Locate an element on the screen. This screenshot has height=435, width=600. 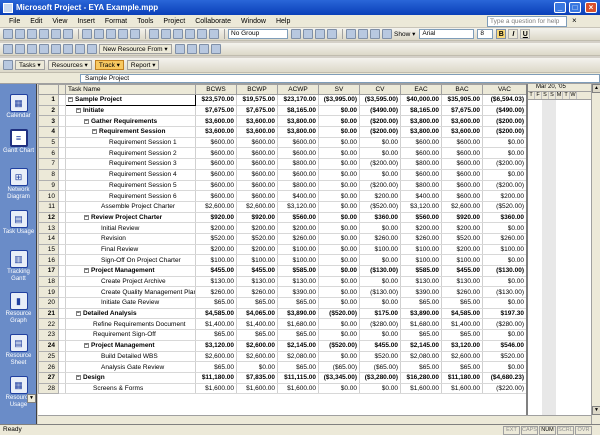
bac-cell: $1,400.00 is located at coordinates (462, 324).